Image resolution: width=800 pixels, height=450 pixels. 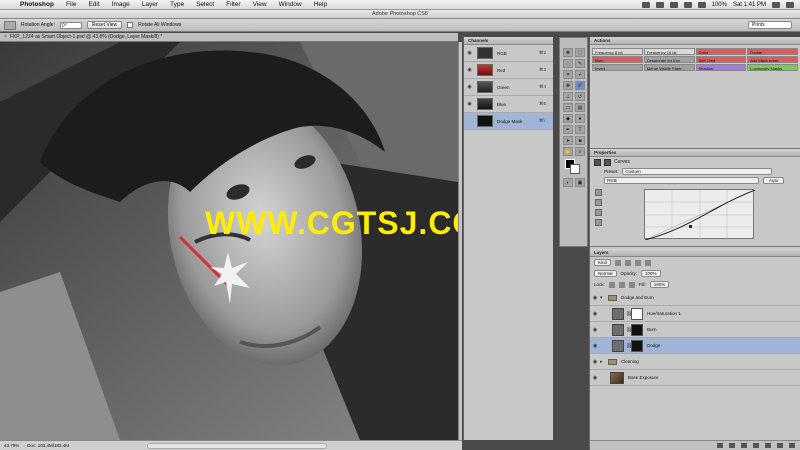 I want to click on eraser-tool-icon: ▭, so click(x=568, y=107).